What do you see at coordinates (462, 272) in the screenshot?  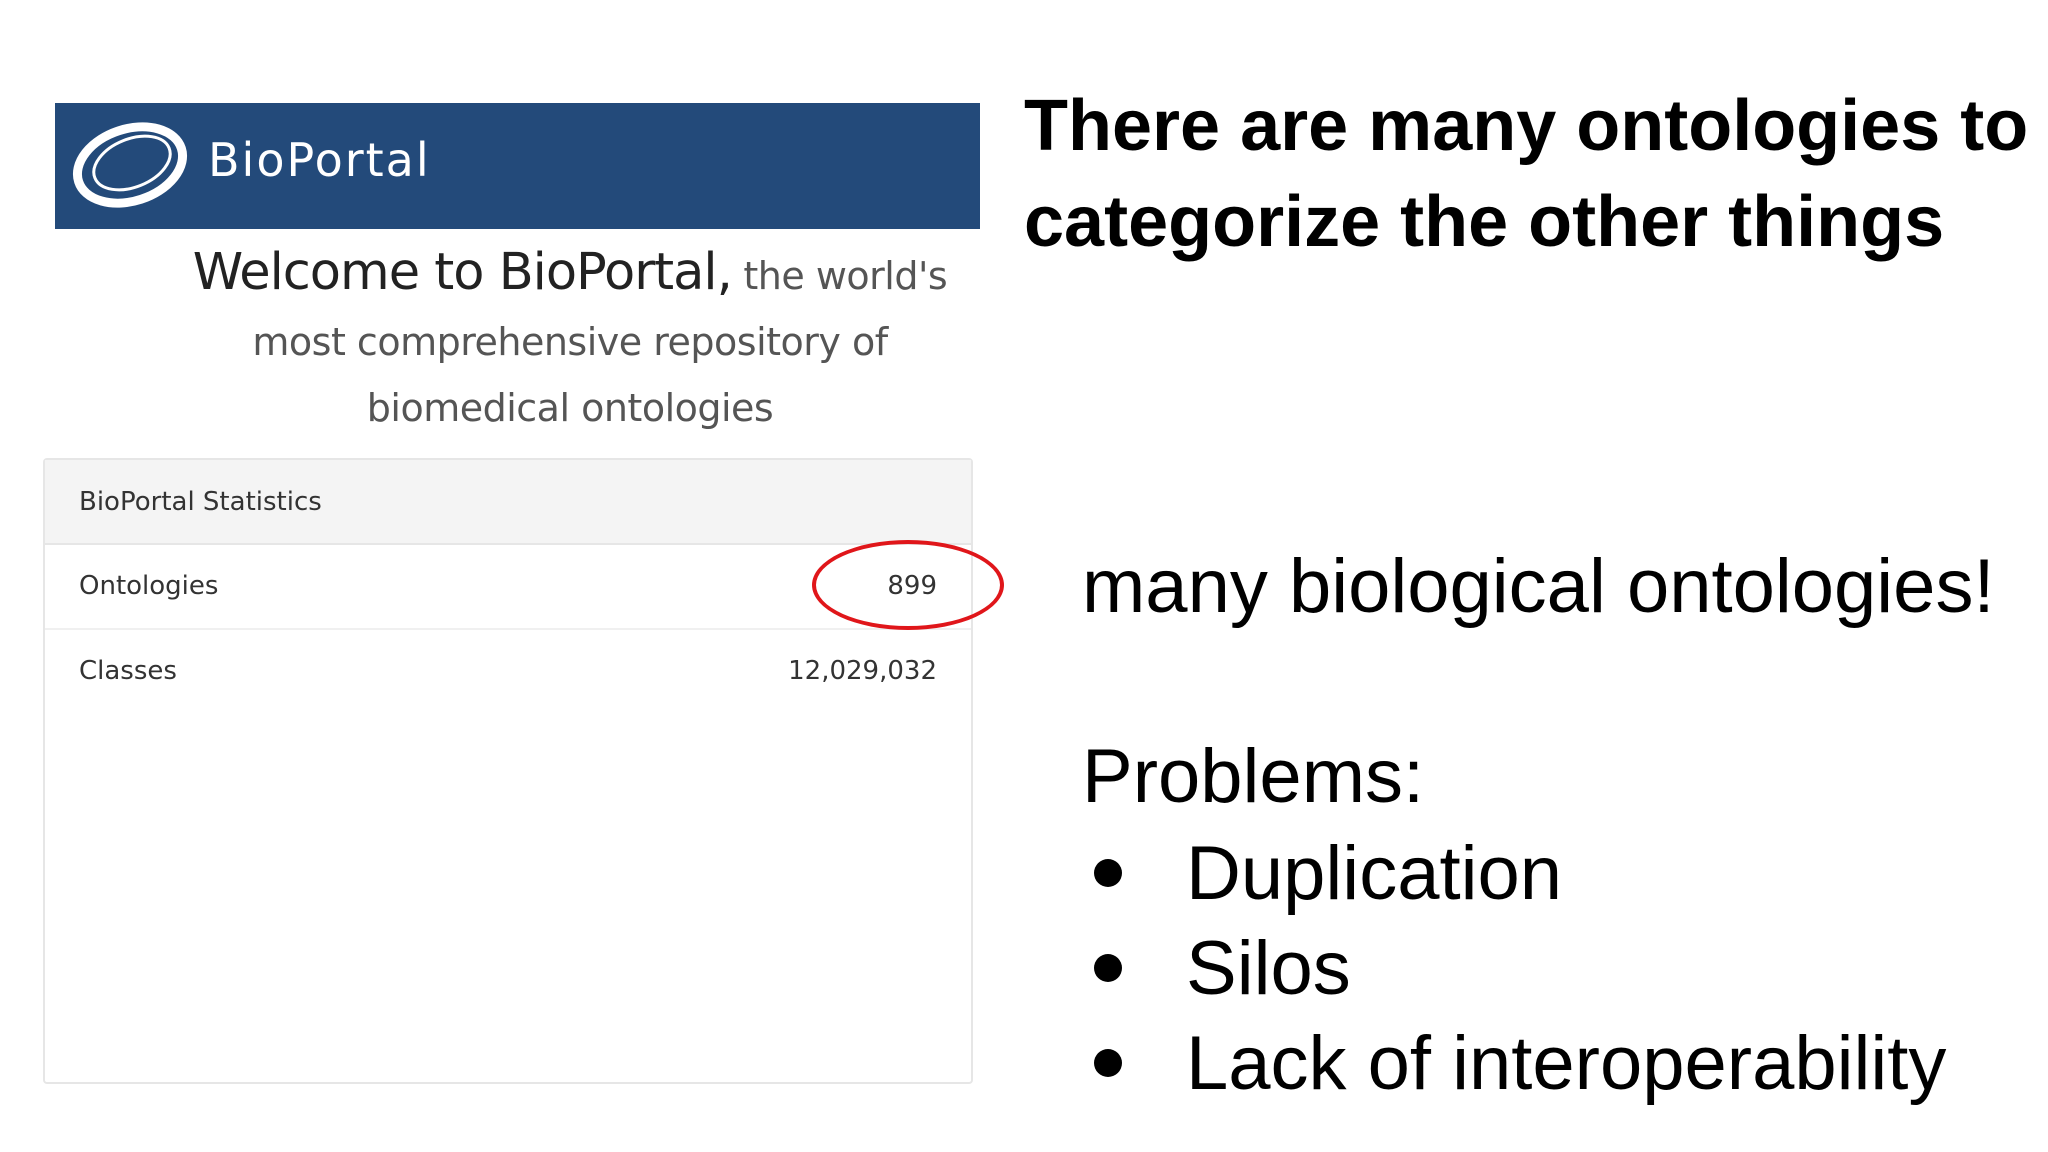 I see `welcome-heading: Welcome to BioPortal,` at bounding box center [462, 272].